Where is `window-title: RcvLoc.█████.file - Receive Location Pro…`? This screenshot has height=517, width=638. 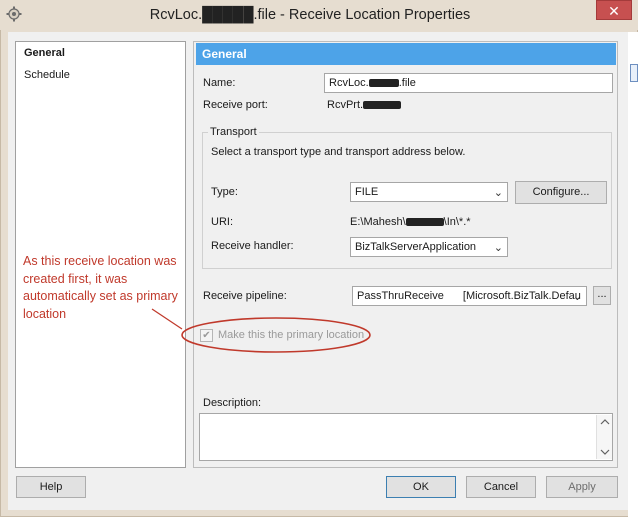
window-title: RcvLoc.█████.file - Receive Location Pro… is located at coordinates (310, 15).